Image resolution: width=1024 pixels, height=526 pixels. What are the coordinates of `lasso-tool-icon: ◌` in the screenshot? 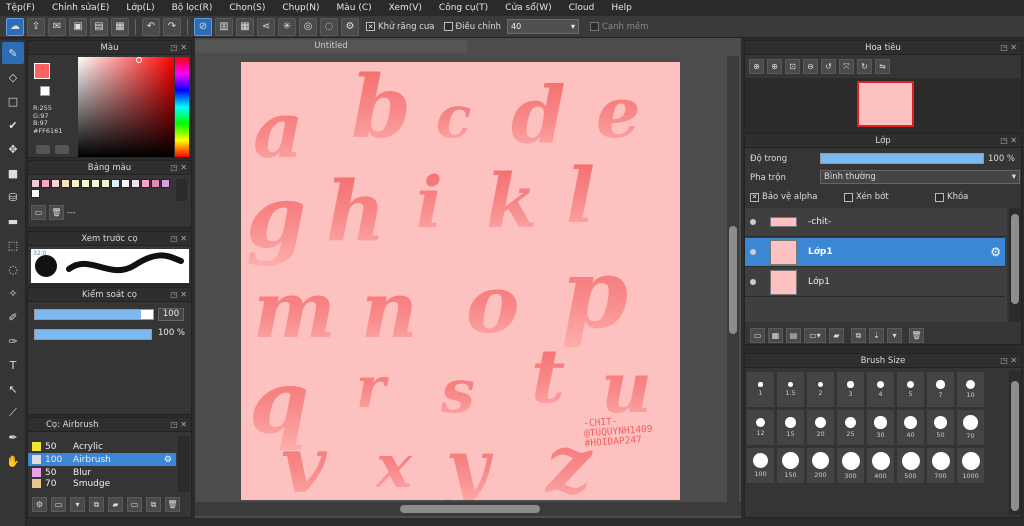 It's located at (13, 269).